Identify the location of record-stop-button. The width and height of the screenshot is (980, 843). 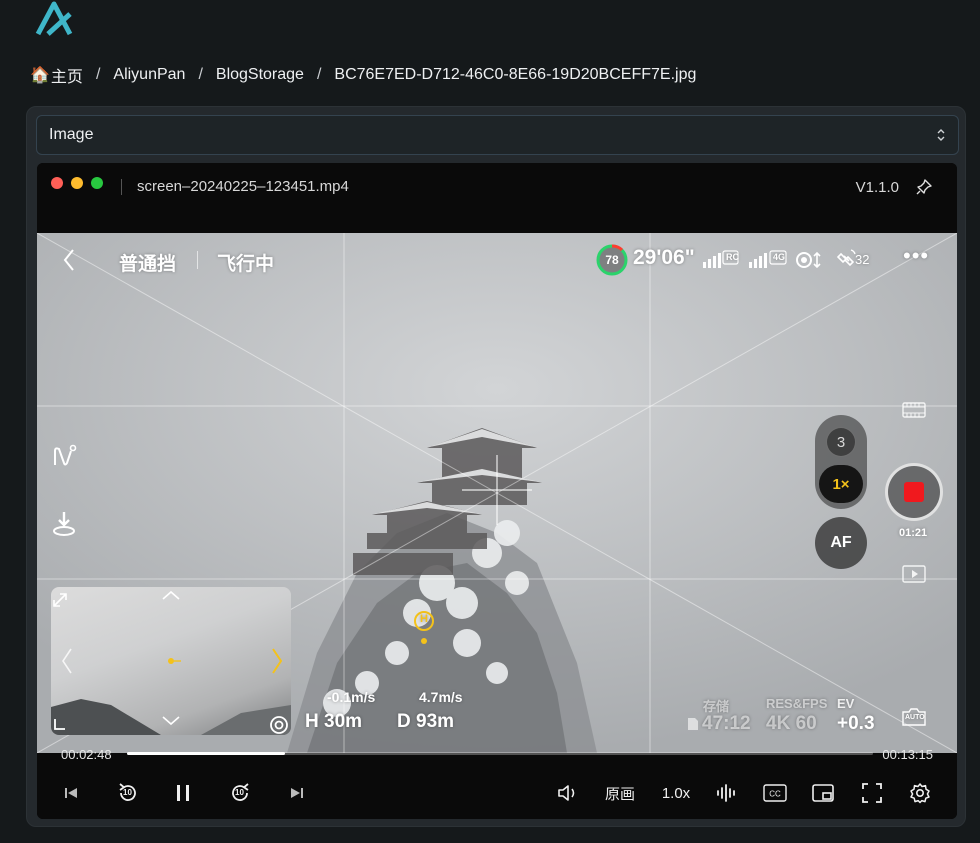
(914, 492).